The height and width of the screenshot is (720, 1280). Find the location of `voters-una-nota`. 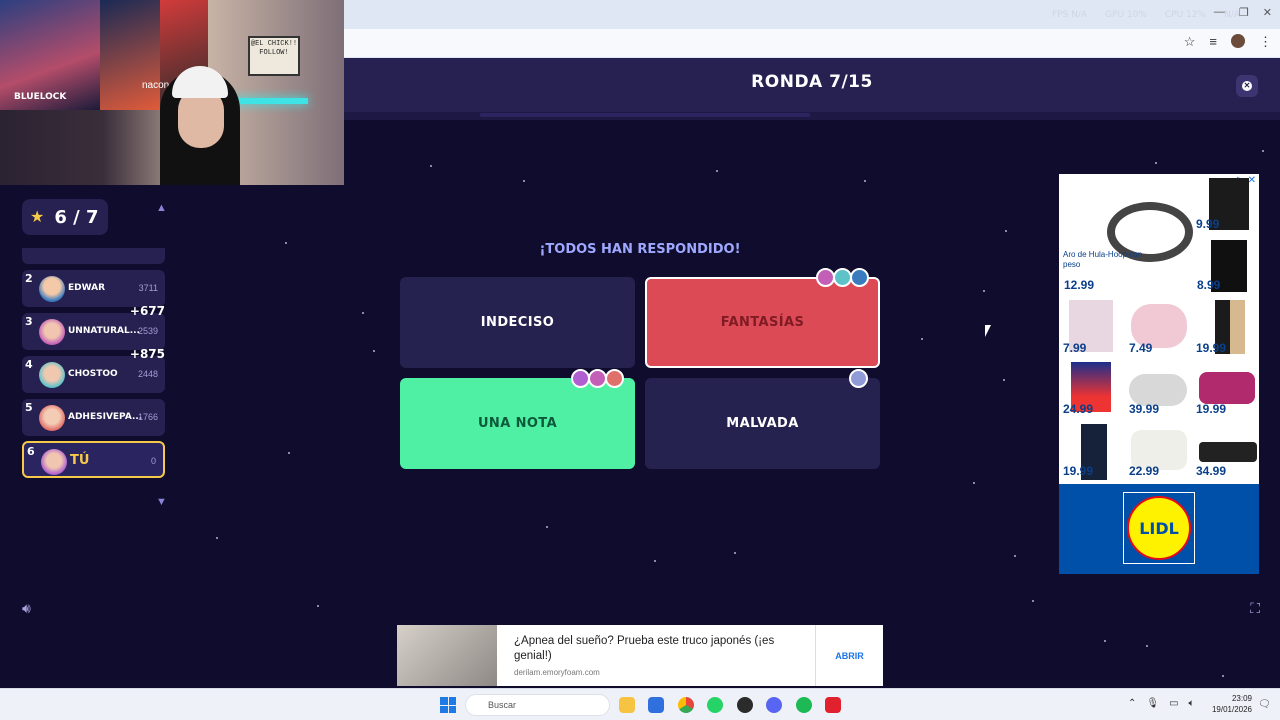

voters-una-nota is located at coordinates (597, 378).